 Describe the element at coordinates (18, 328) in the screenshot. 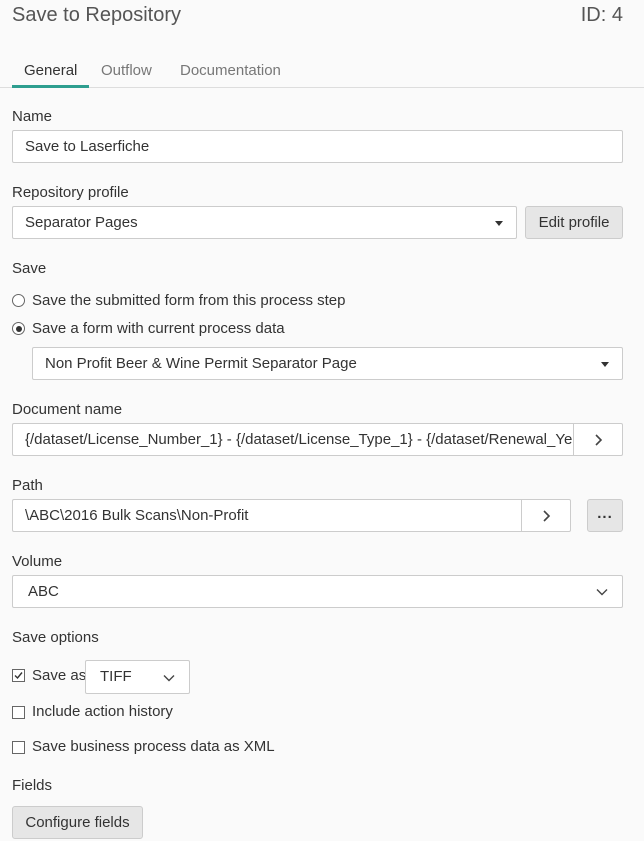

I see `radio-save-current` at that location.